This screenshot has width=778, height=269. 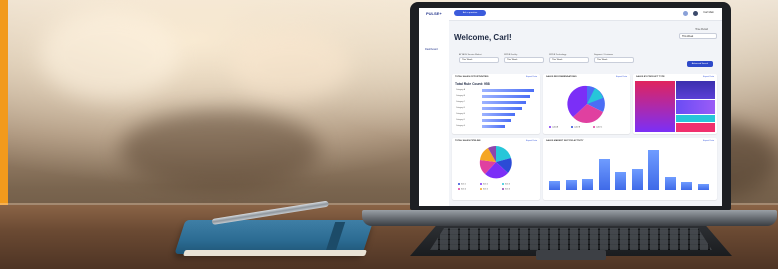 I want to click on card-title: TOTAL SALES OPPORTUNITIES, so click(x=472, y=77).